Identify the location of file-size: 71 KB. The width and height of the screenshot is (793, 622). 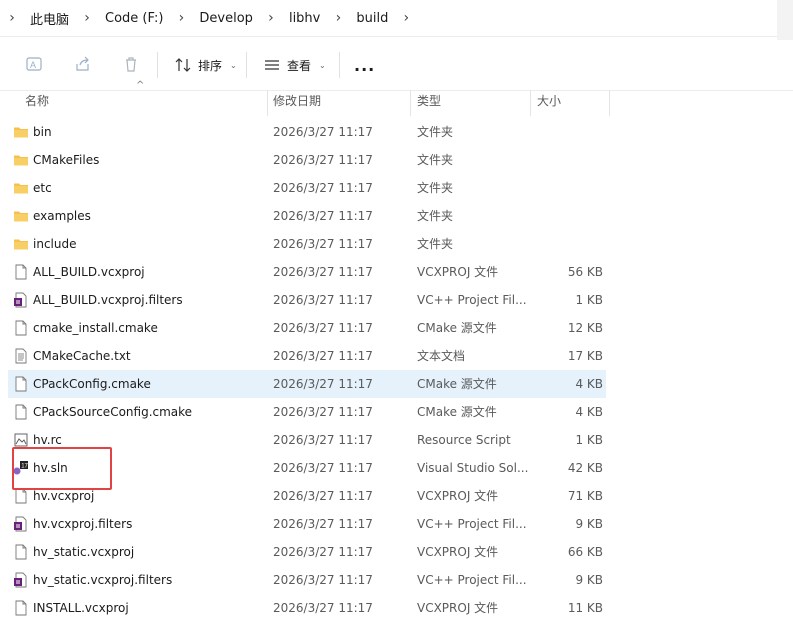
(585, 496).